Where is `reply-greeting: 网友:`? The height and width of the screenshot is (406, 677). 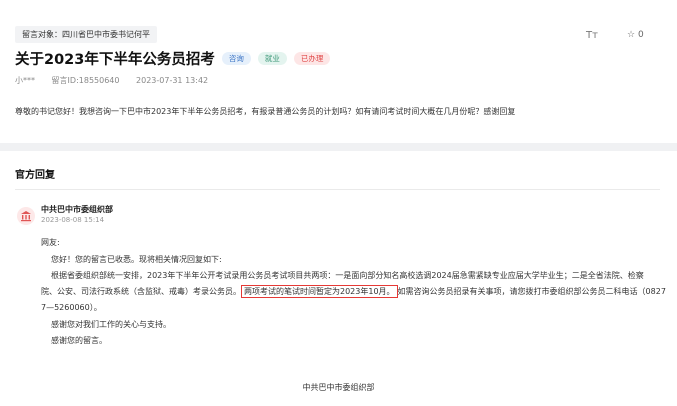 reply-greeting: 网友: is located at coordinates (50, 242).